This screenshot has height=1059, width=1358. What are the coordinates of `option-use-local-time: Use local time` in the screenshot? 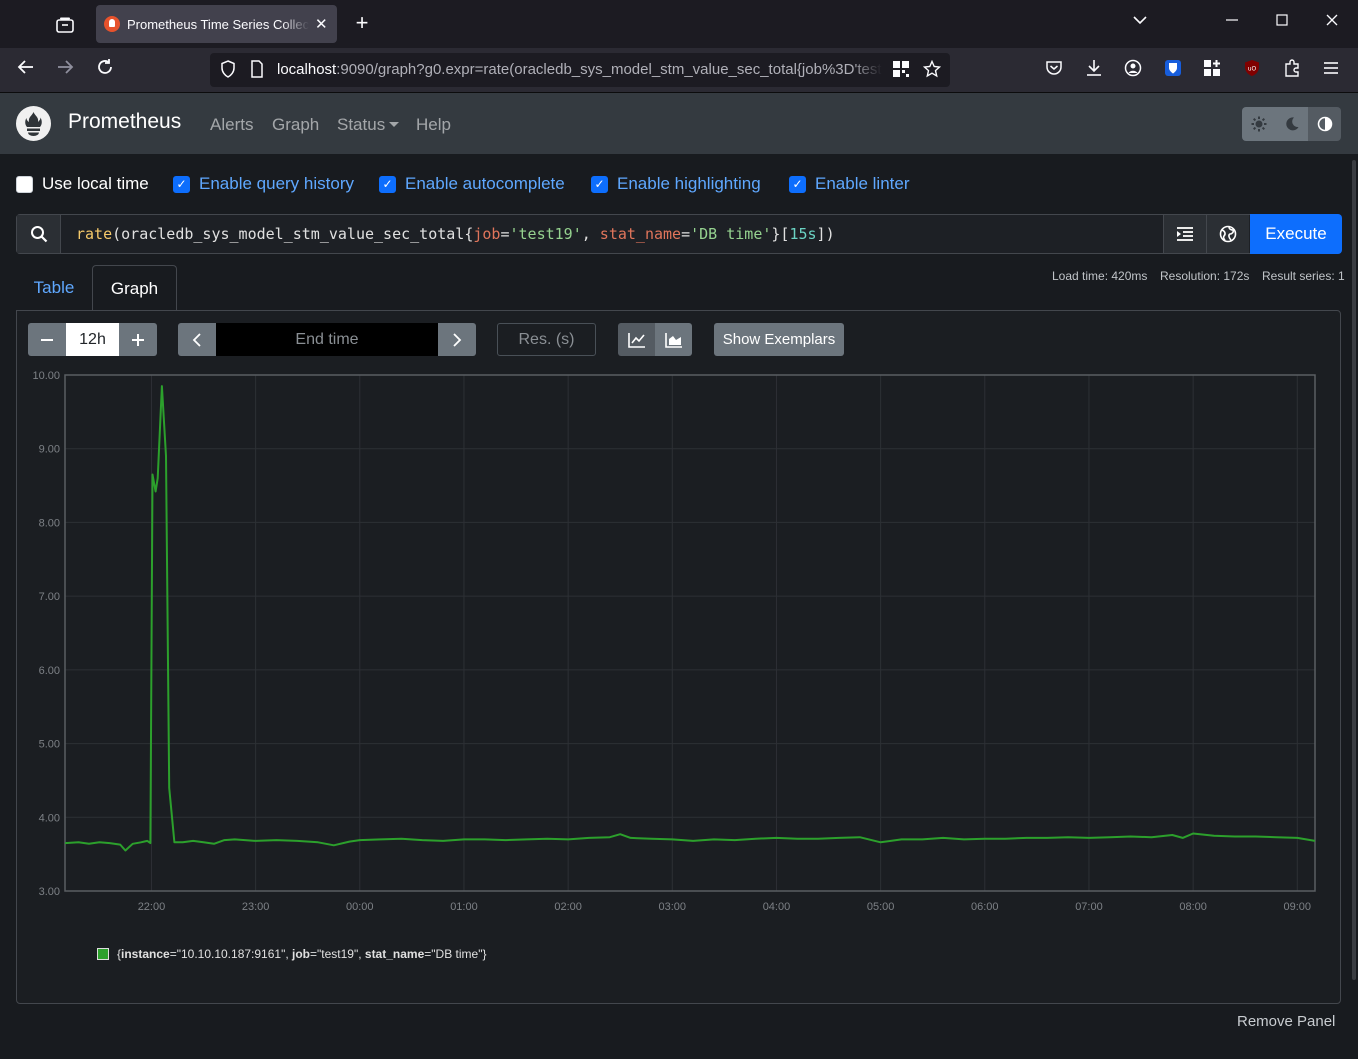 It's located at (82, 184).